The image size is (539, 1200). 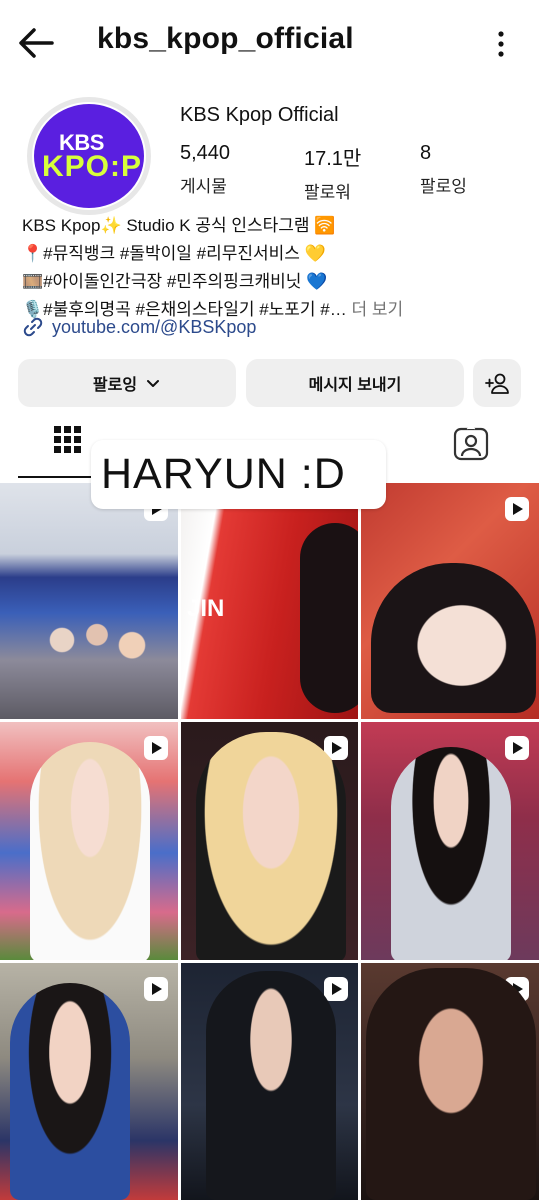 I want to click on overlay-caption: HARYUN :D, so click(x=238, y=474).